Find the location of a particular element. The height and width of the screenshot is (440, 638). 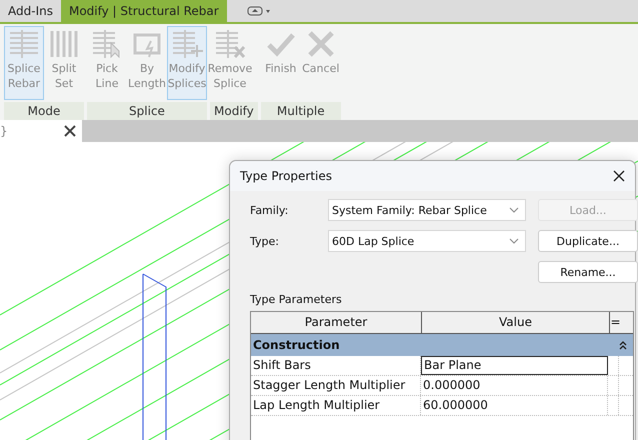

view-tab-label: } is located at coordinates (4, 131).